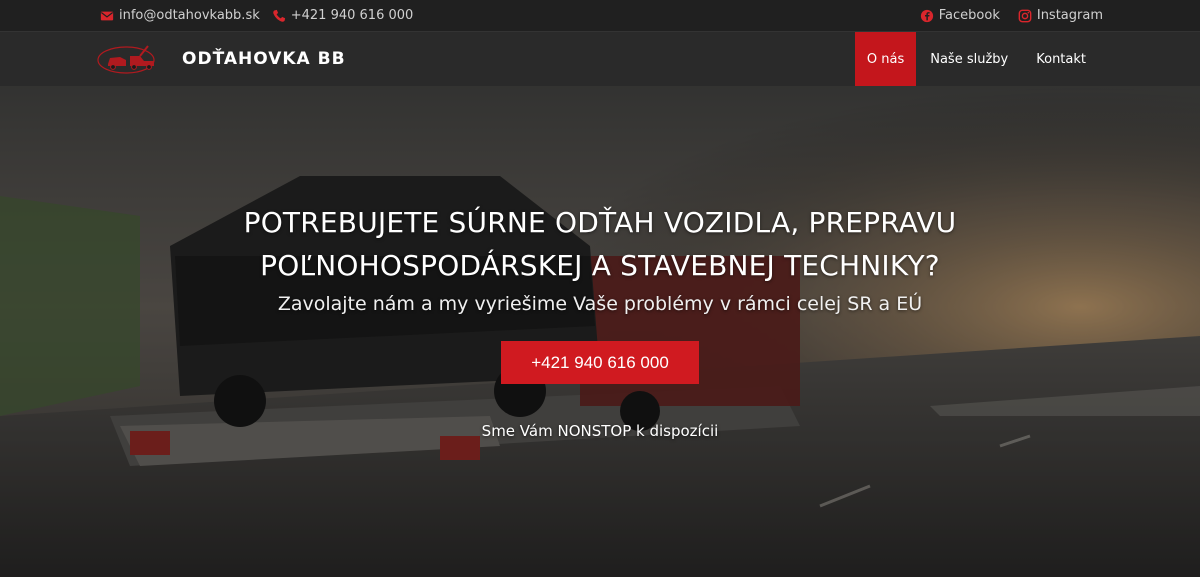 The width and height of the screenshot is (1200, 577). What do you see at coordinates (1061, 59) in the screenshot?
I see `nav-item-kontakt: Kontakt` at bounding box center [1061, 59].